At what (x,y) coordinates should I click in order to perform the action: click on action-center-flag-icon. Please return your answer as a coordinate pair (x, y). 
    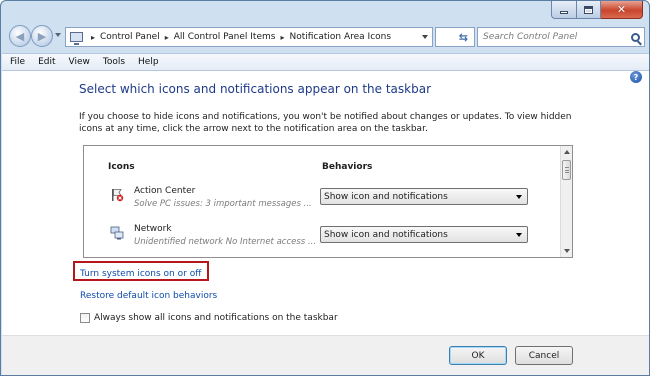
    Looking at the image, I should click on (118, 195).